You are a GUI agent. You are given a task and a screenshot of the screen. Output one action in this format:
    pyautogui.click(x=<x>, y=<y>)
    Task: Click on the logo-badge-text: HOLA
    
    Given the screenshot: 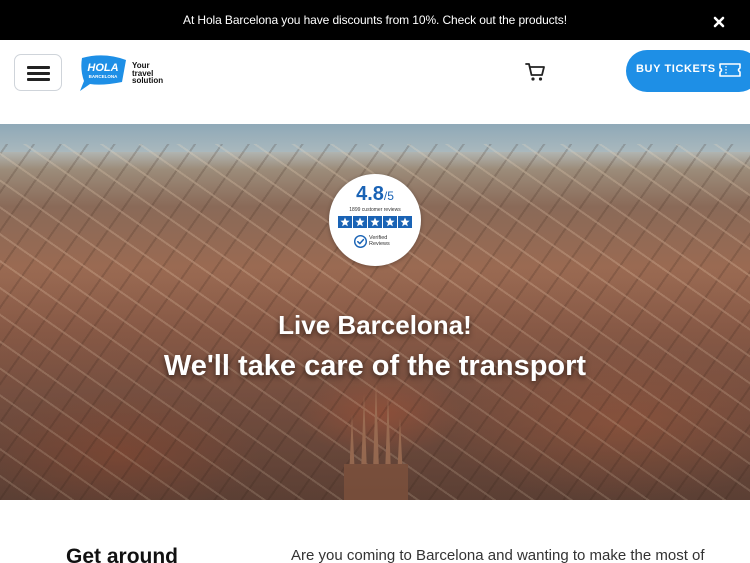 What is the action you would take?
    pyautogui.click(x=102, y=68)
    